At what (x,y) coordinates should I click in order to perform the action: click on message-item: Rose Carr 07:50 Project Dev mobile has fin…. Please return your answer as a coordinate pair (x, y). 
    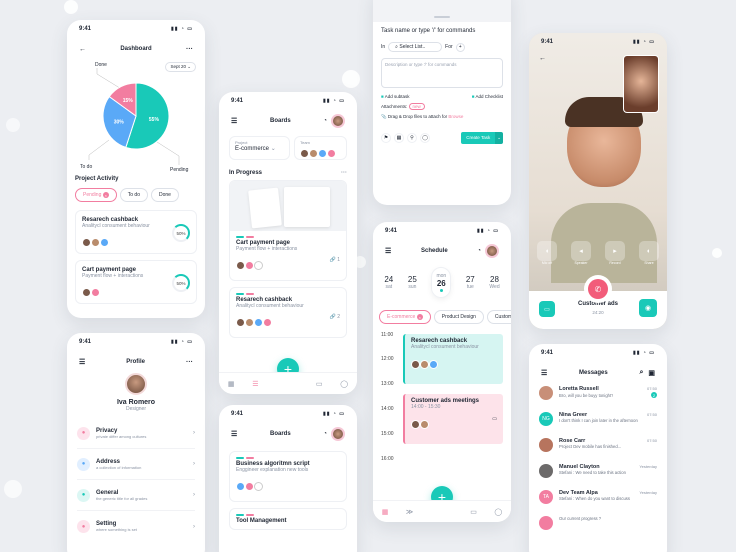
    Looking at the image, I should click on (598, 450).